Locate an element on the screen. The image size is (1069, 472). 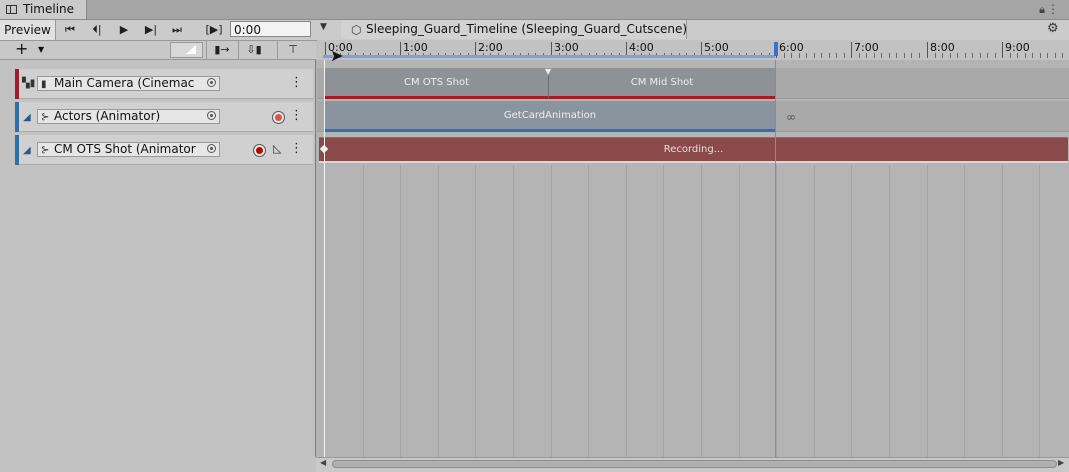
timeline-tab: Timeline is located at coordinates (43, 9).